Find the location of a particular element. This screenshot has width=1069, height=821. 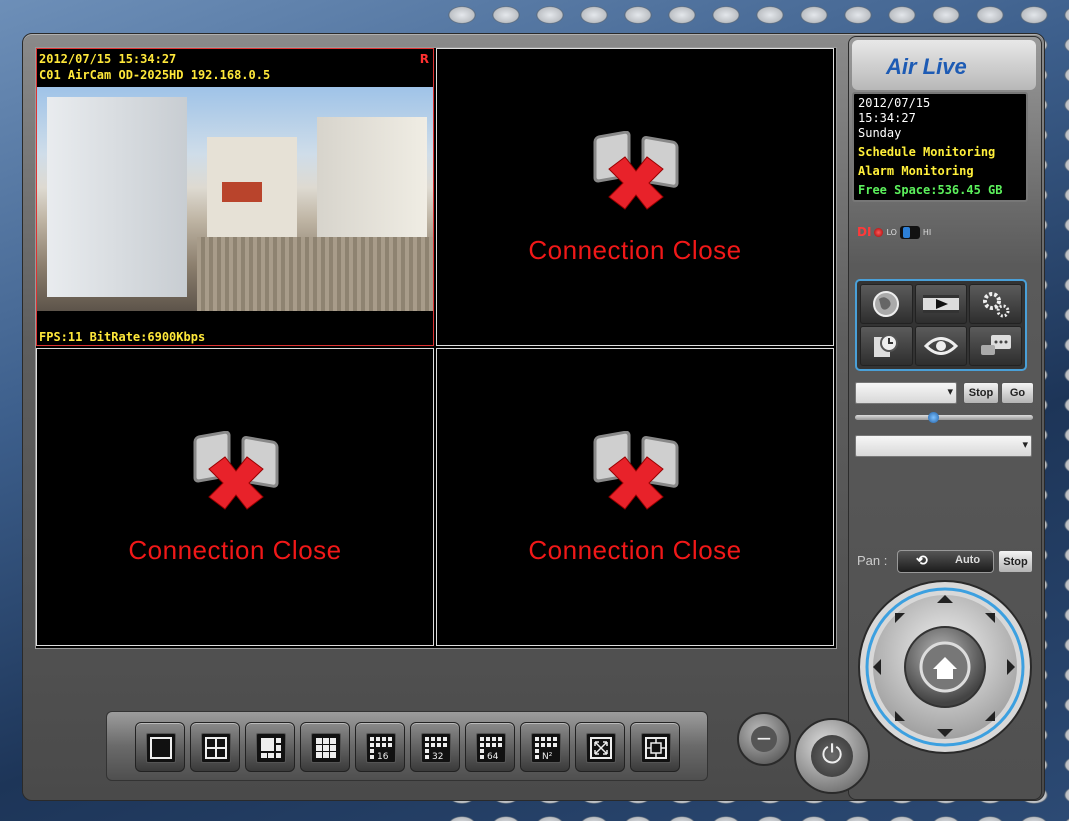

layout-quad-button is located at coordinates (215, 747).